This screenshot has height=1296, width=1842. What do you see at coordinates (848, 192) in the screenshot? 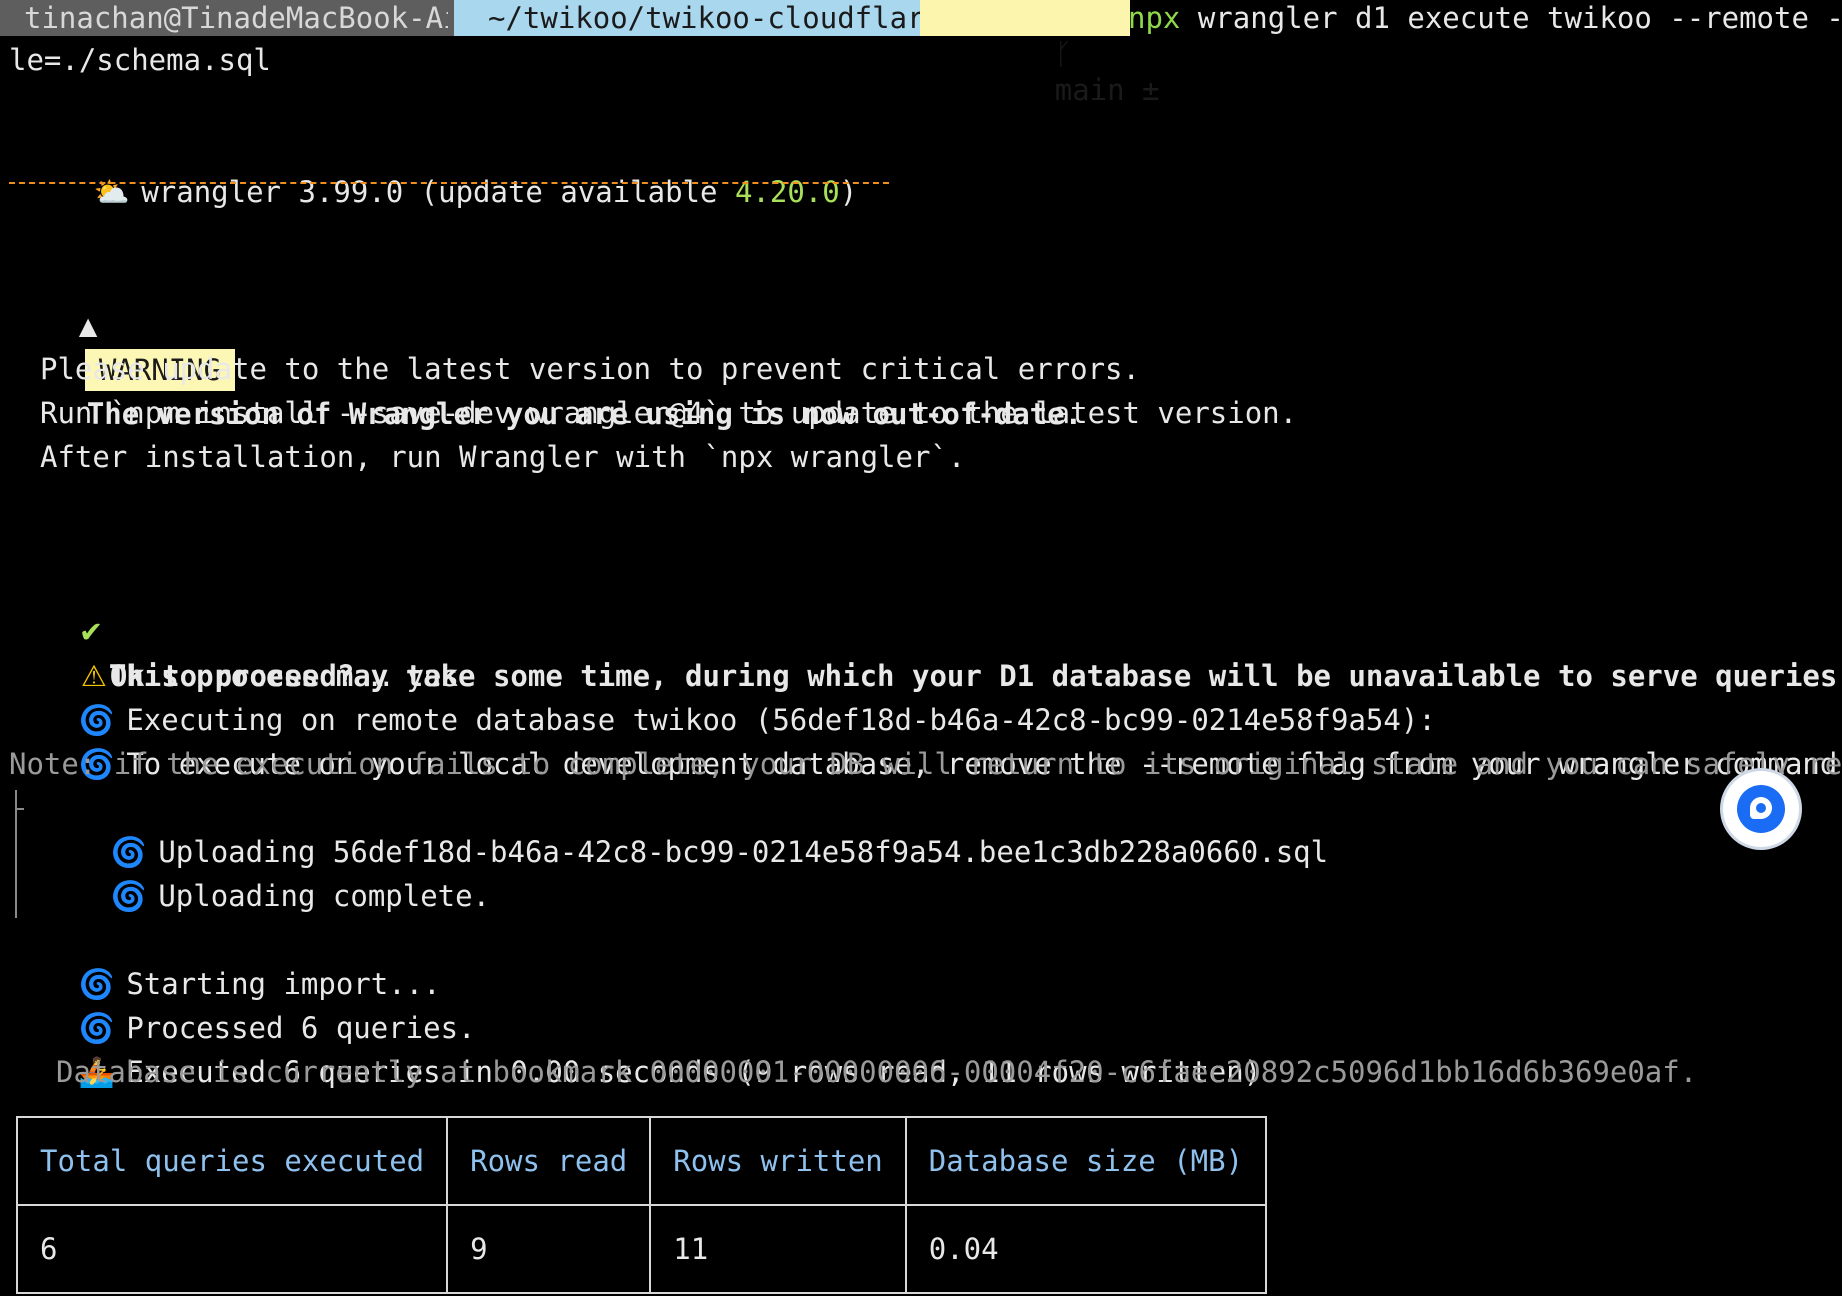
I see `version-close: )` at bounding box center [848, 192].